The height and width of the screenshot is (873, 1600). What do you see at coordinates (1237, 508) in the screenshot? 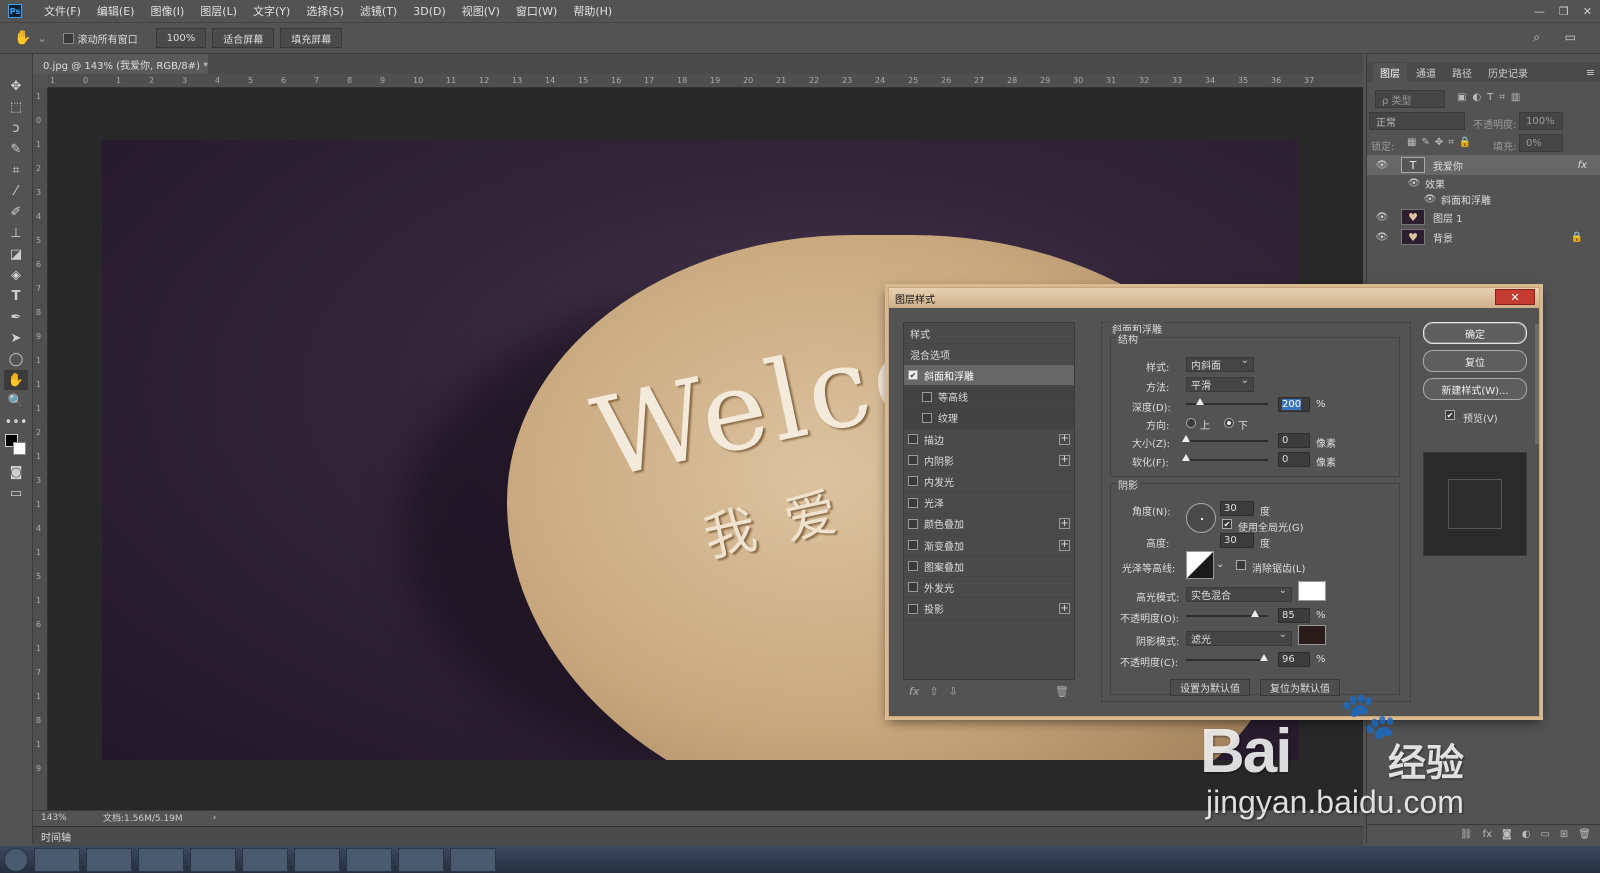
I see `angle-input: 30` at bounding box center [1237, 508].